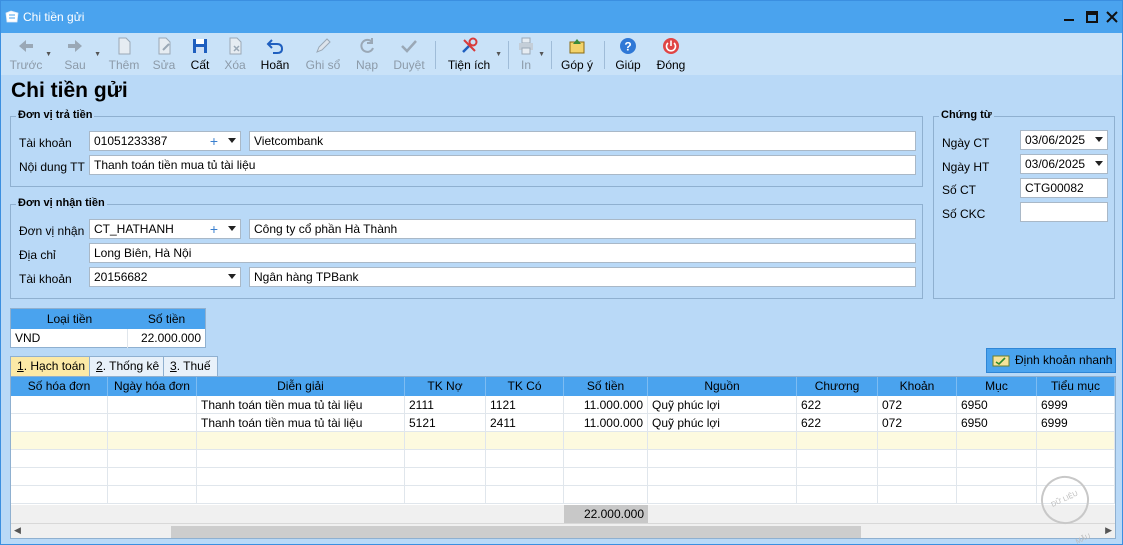 The height and width of the screenshot is (545, 1123). I want to click on scrollbar-thumb, so click(516, 532).